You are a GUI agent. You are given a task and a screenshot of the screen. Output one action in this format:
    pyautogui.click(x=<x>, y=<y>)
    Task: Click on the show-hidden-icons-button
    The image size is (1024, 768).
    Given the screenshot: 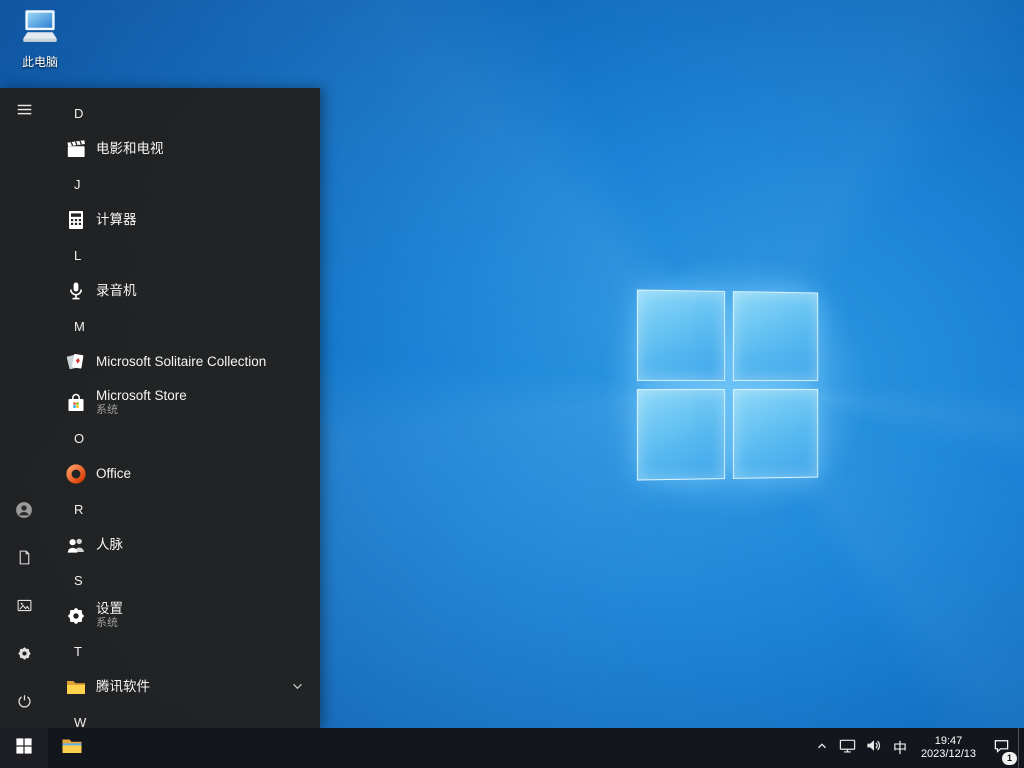 What is the action you would take?
    pyautogui.click(x=822, y=748)
    